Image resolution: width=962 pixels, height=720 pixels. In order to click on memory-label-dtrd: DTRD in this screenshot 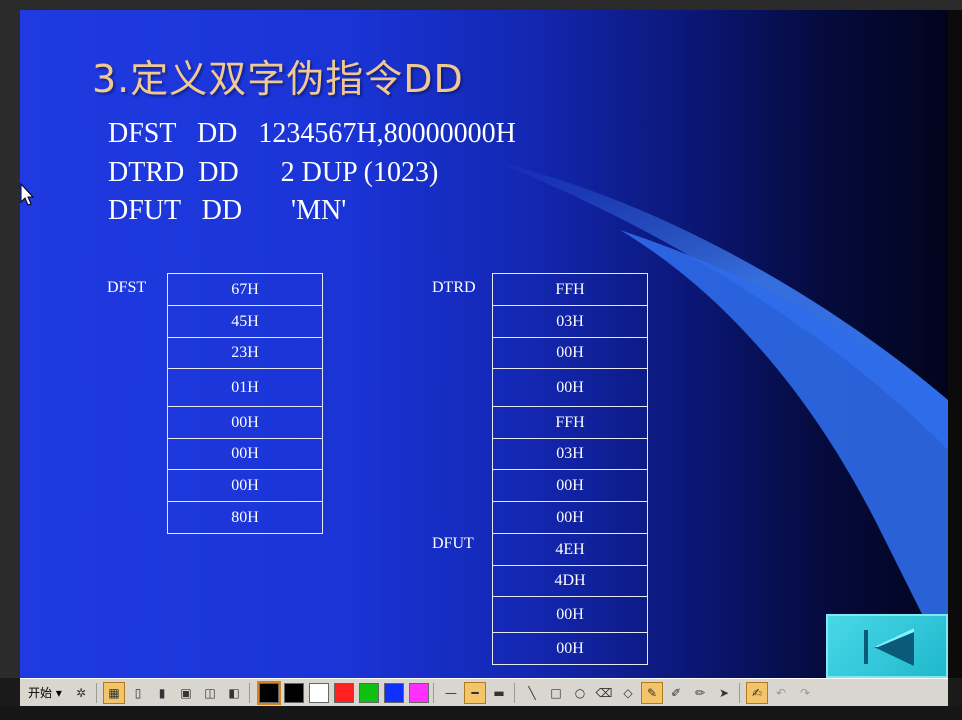, I will do `click(454, 287)`.